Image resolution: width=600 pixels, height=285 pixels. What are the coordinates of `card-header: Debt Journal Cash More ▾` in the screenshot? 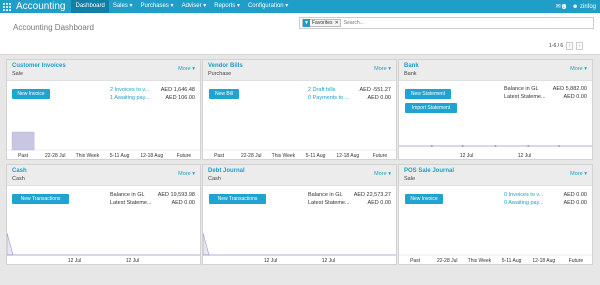 It's located at (299, 175).